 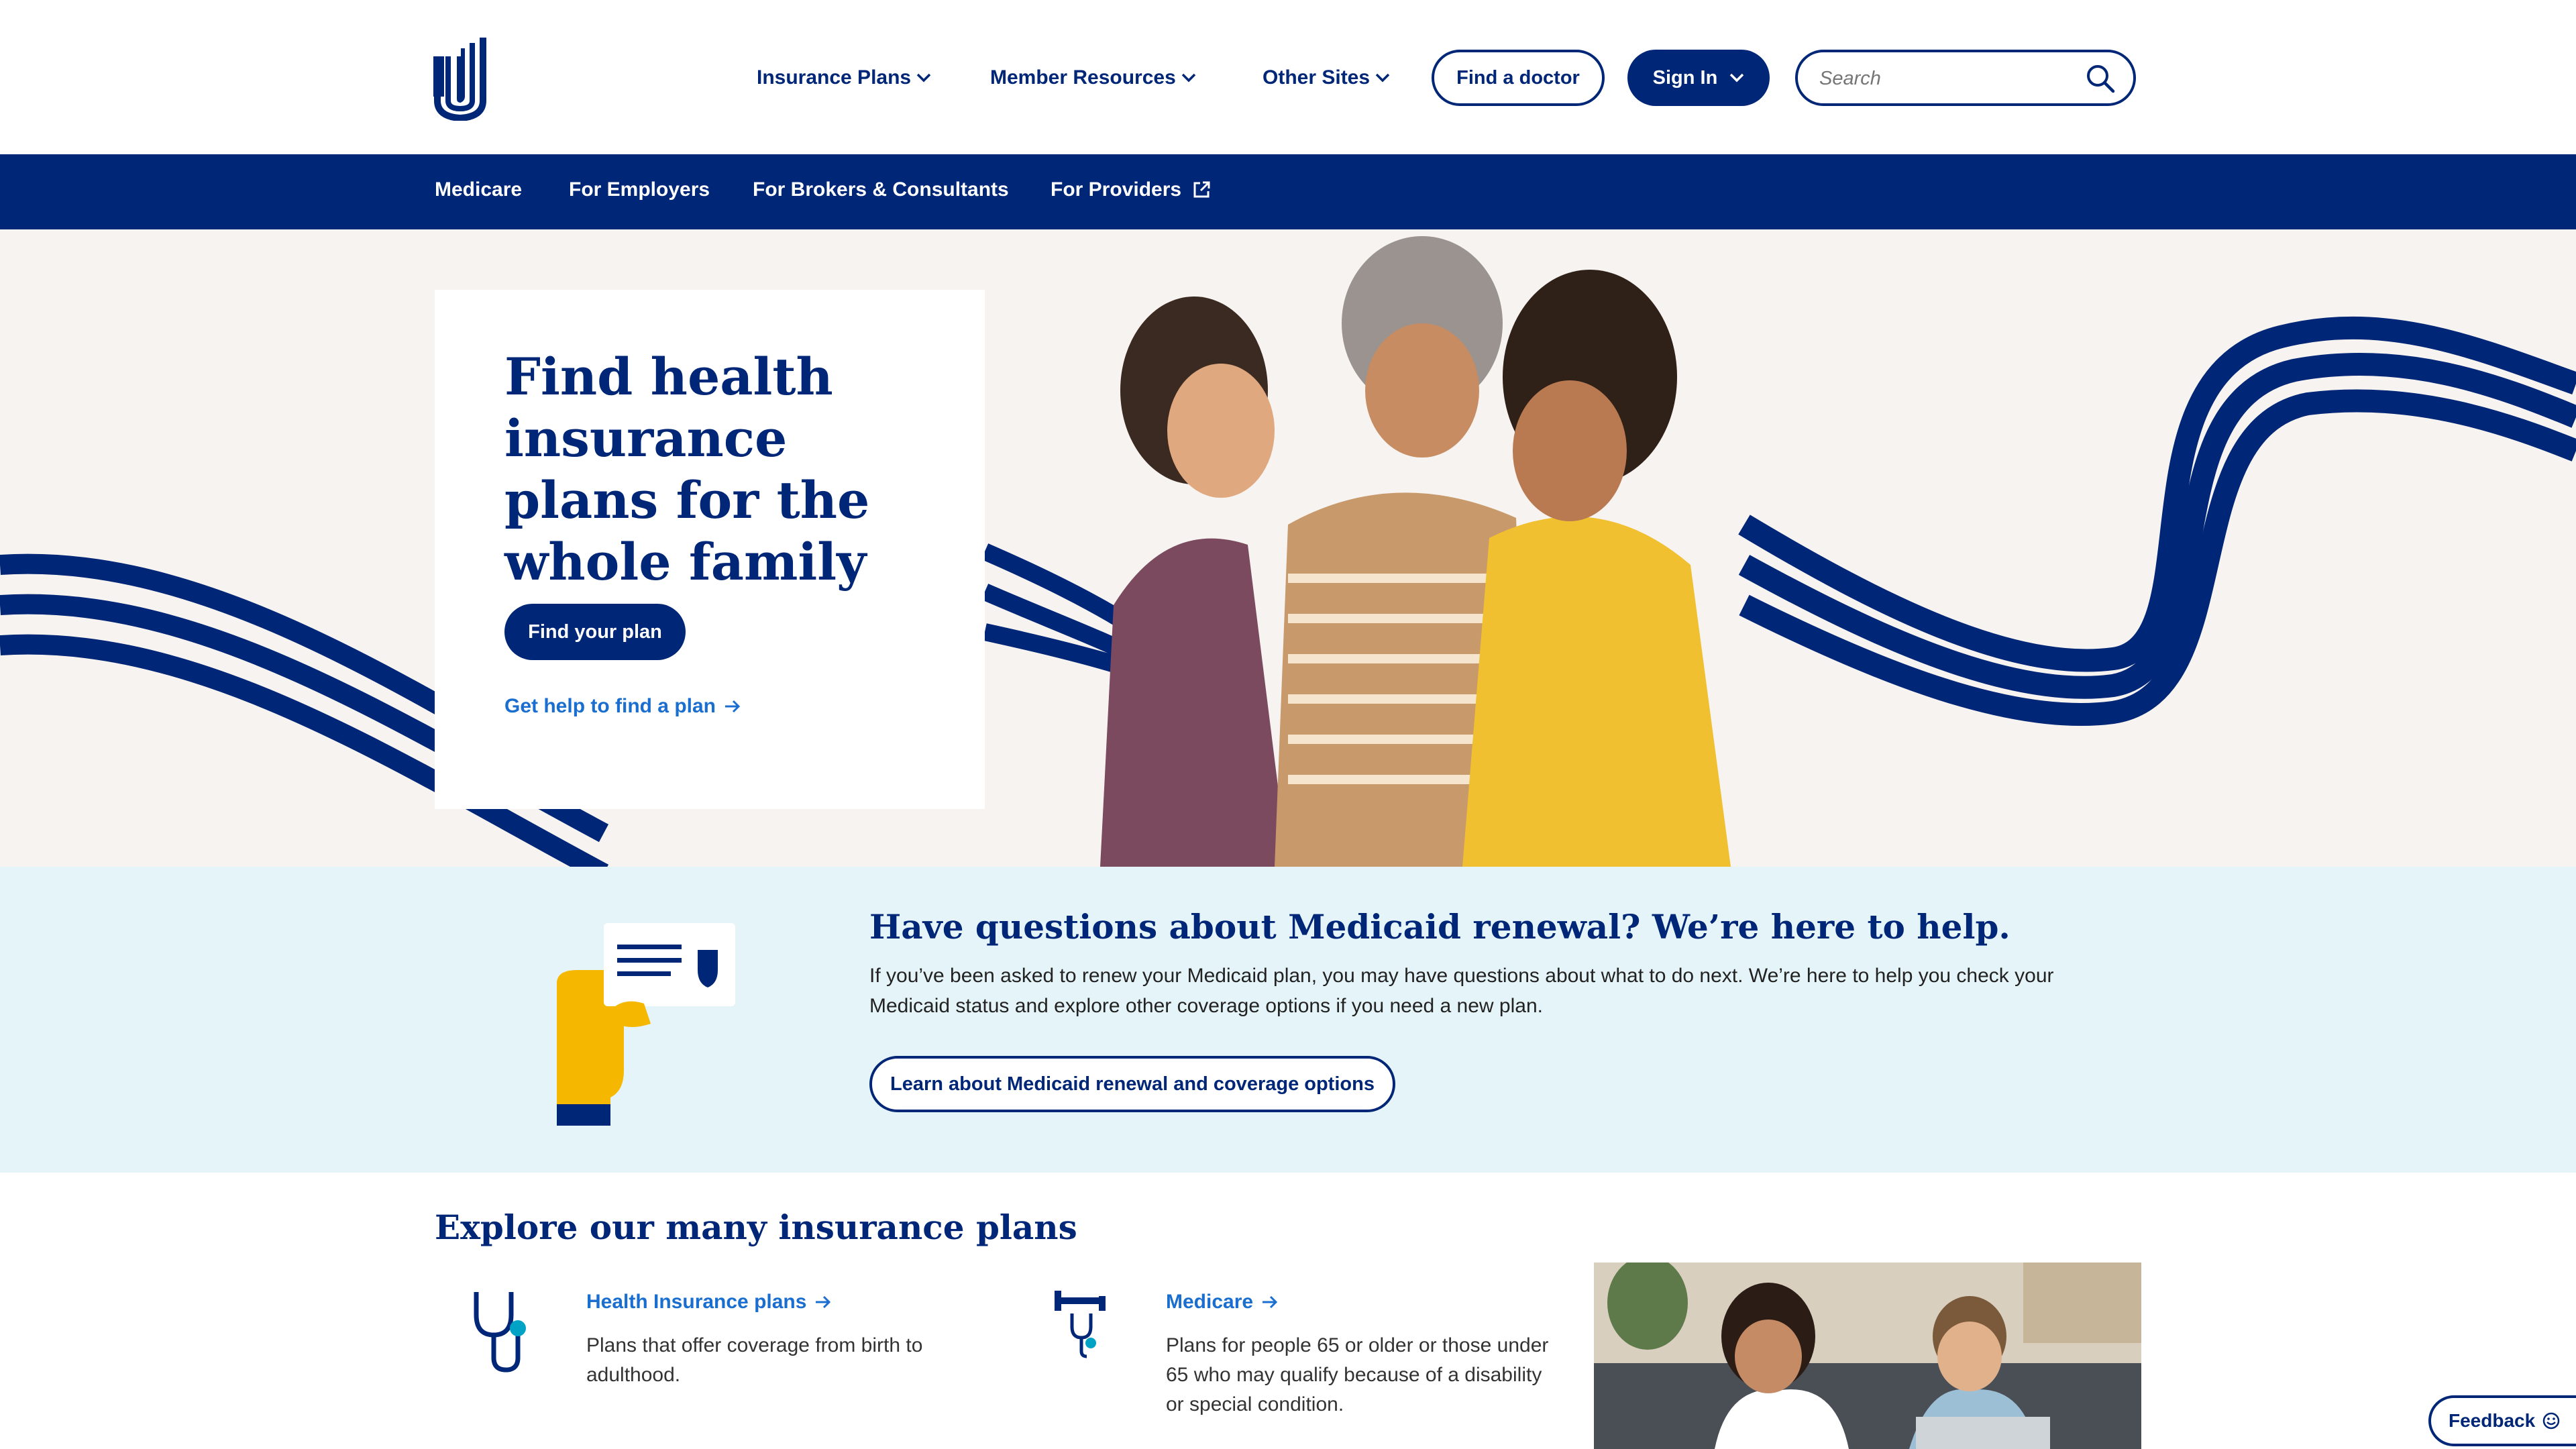 I want to click on find-your-plan-label: Find your plan, so click(x=595, y=632).